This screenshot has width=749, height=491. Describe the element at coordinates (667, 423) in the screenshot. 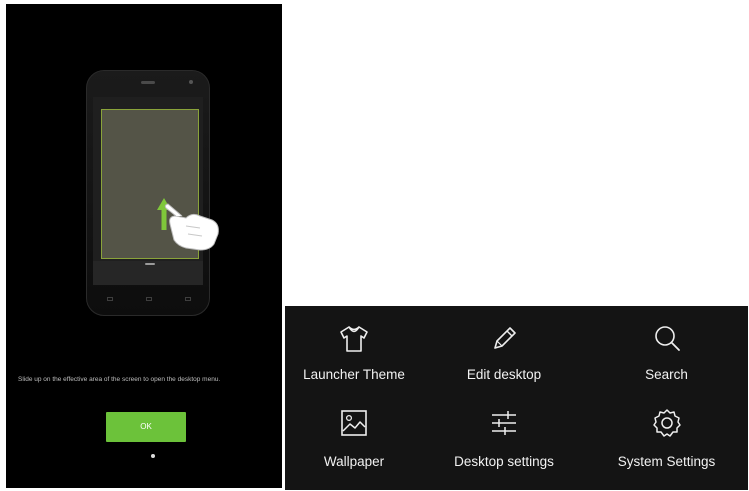

I see `gear-icon` at that location.